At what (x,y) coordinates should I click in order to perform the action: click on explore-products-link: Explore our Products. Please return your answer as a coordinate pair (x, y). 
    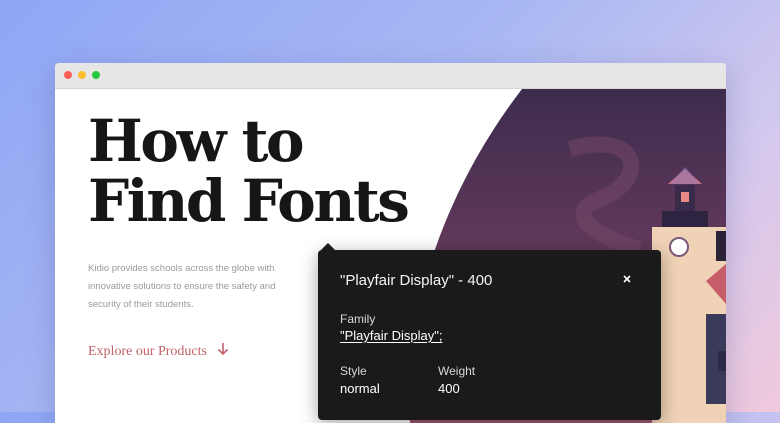
    Looking at the image, I should click on (158, 351).